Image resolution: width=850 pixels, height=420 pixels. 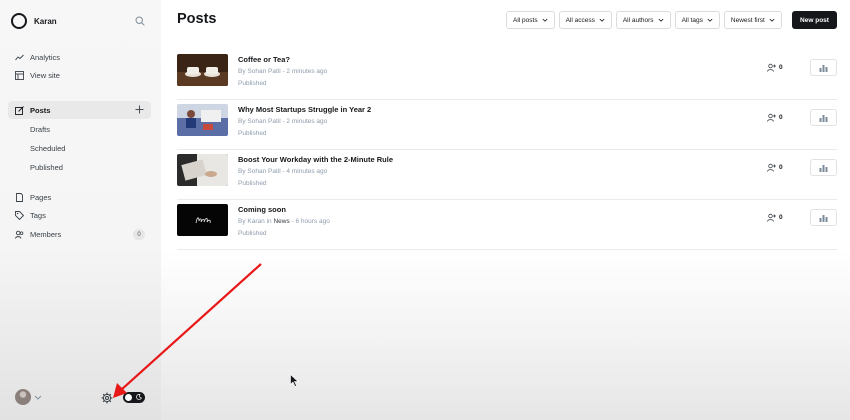 I want to click on sidebar-item-published: Published, so click(x=79, y=167).